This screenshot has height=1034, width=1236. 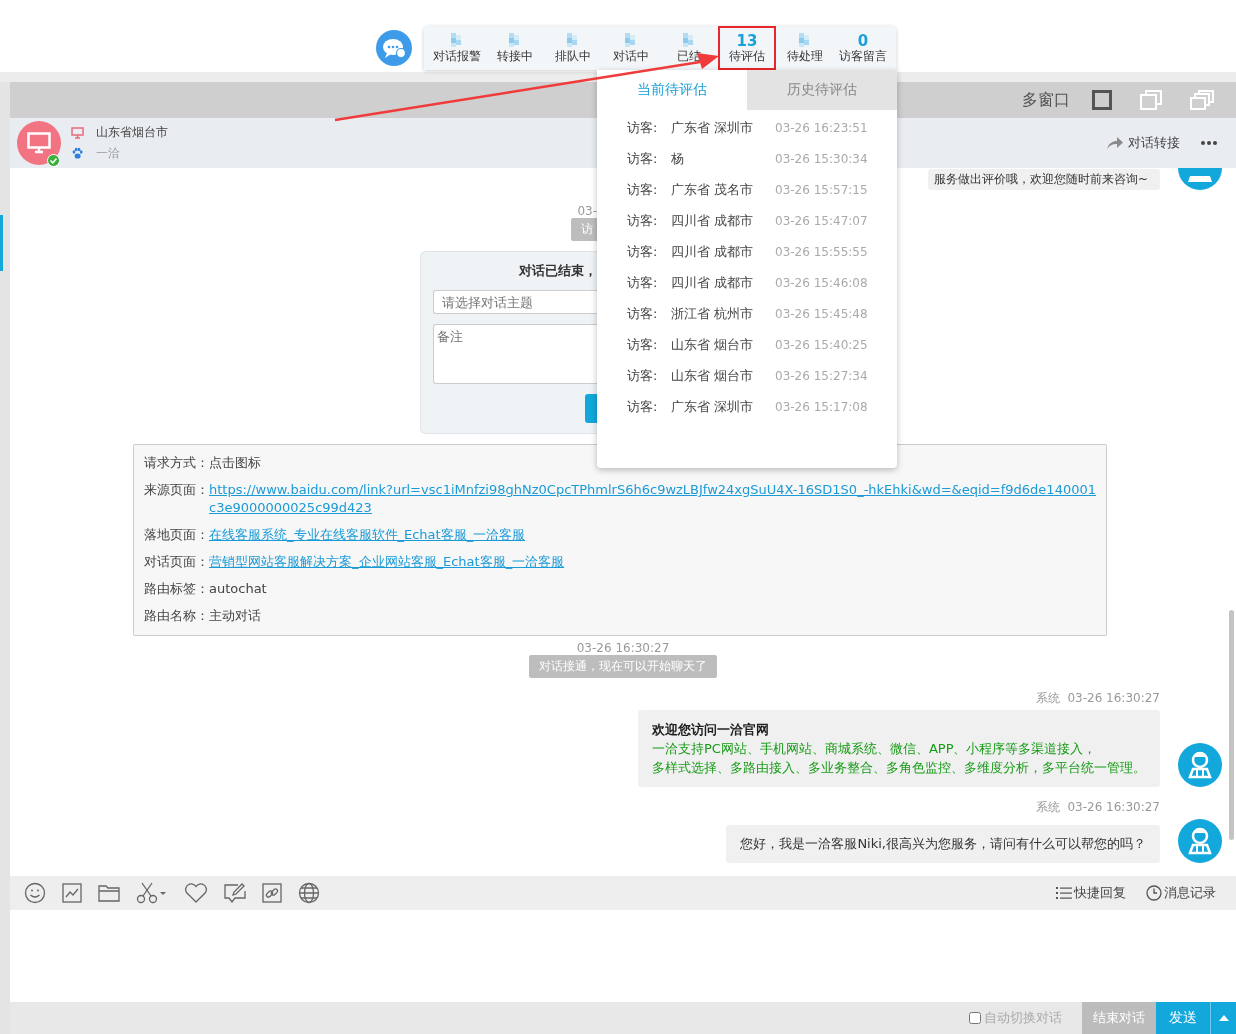 What do you see at coordinates (762, 344) in the screenshot?
I see `visitor-row: 访客: 山东省 烟台市 03-26 15:40:25` at bounding box center [762, 344].